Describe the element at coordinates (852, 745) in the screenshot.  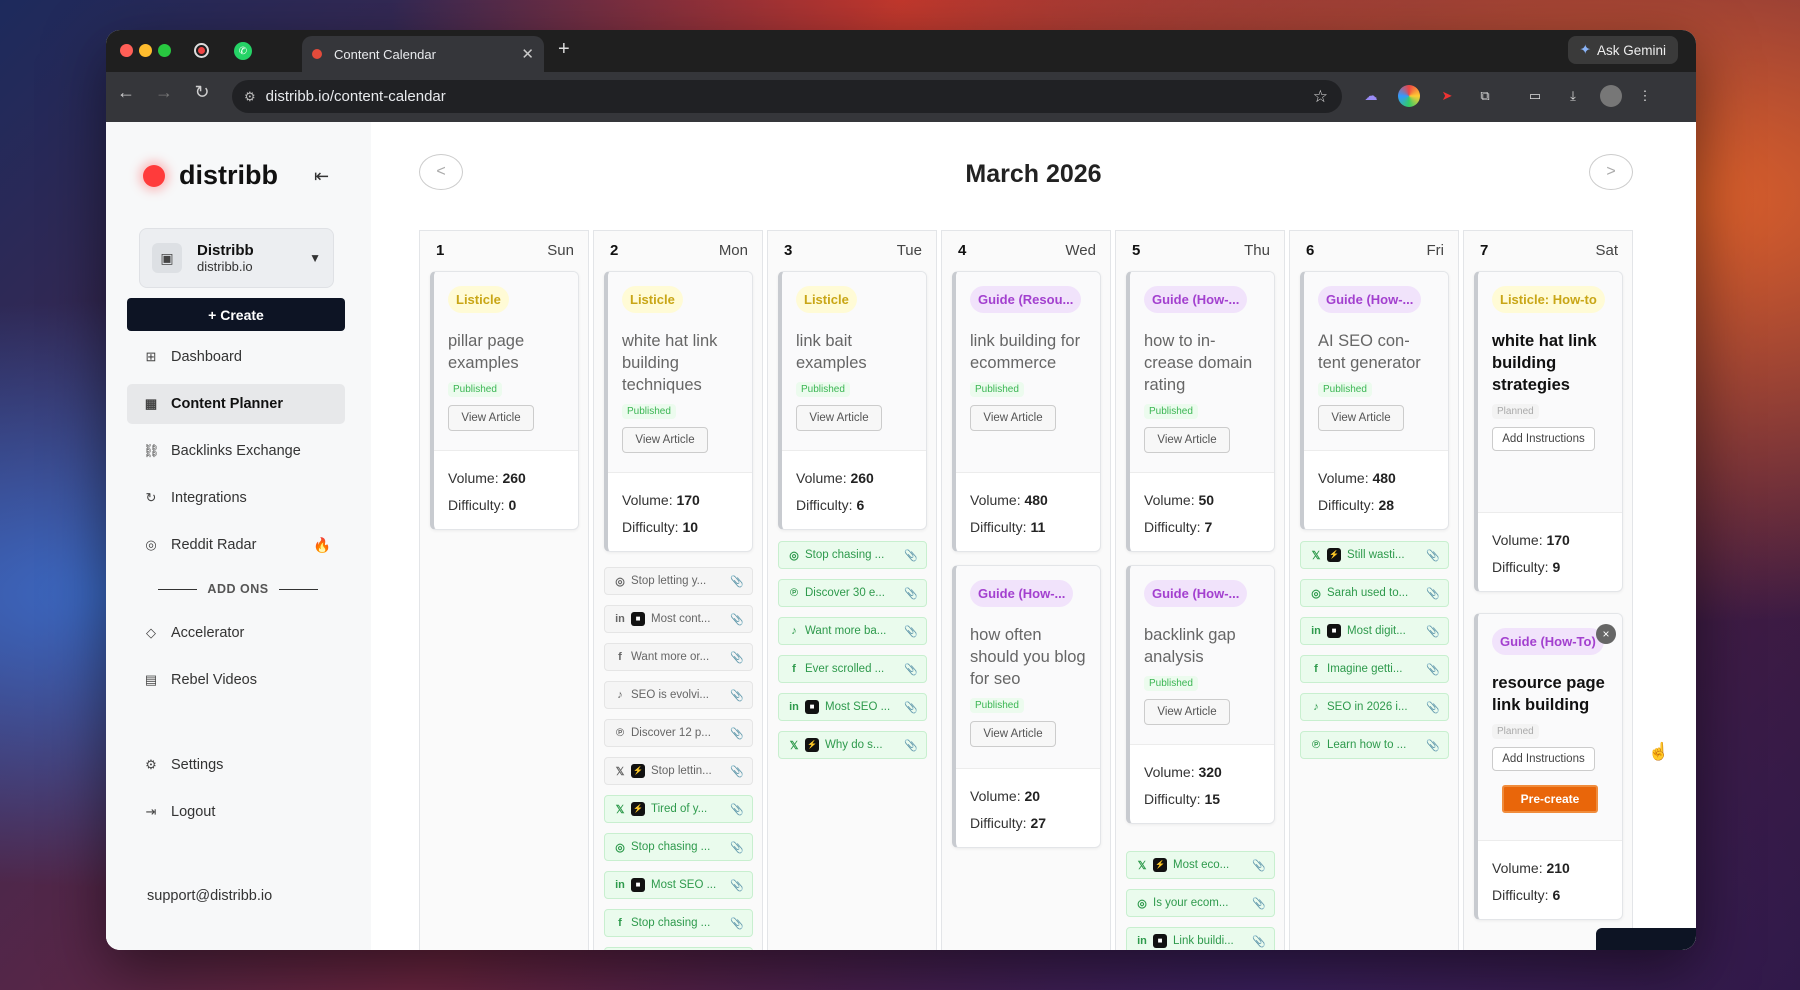
I see `social-post-x: 𝕏 ⚡ Why do s... 📎` at that location.